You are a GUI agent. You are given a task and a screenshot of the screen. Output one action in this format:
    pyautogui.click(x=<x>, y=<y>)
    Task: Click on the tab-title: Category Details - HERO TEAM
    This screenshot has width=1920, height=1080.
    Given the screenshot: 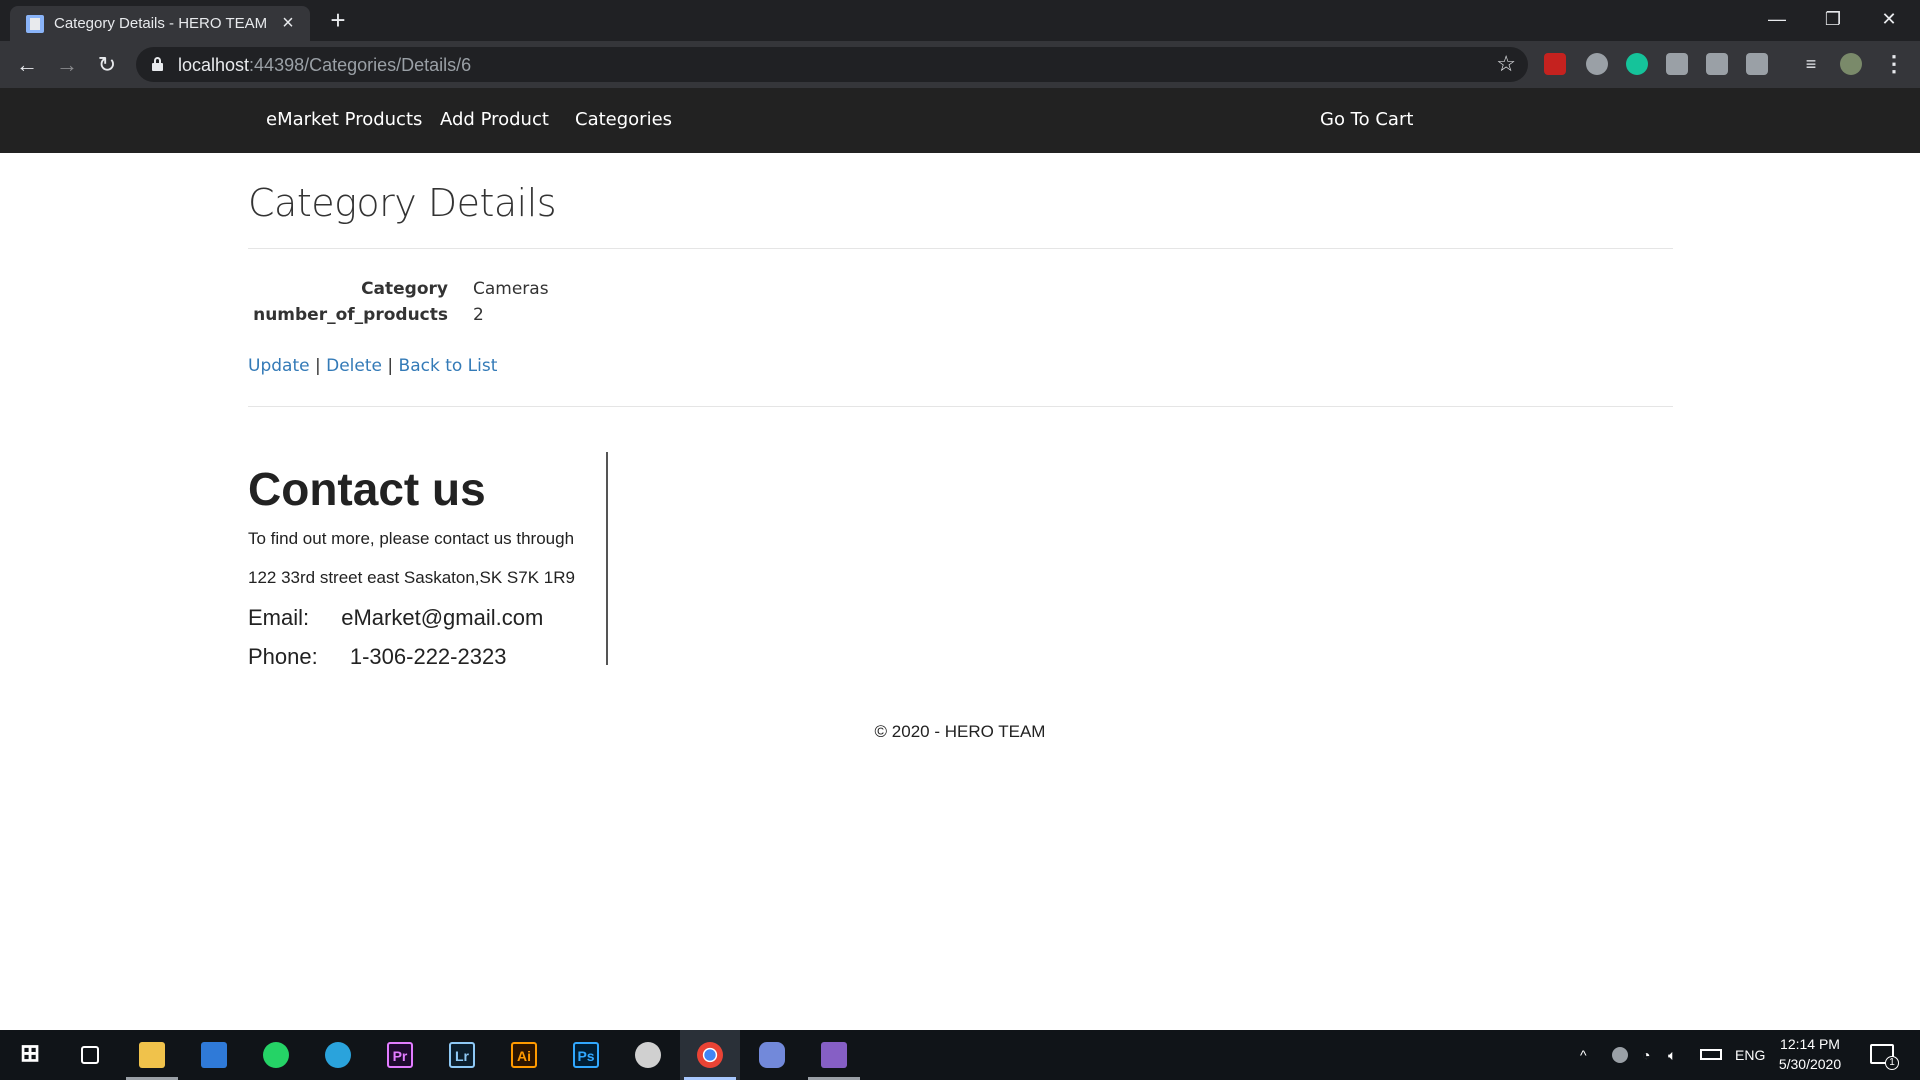 What is the action you would take?
    pyautogui.click(x=161, y=23)
    